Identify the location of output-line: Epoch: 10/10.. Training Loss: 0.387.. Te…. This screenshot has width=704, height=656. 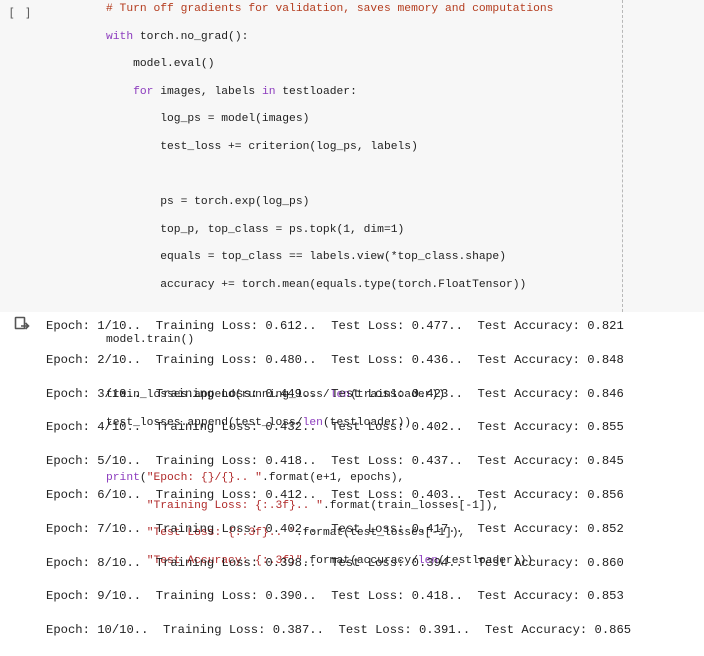
(339, 630).